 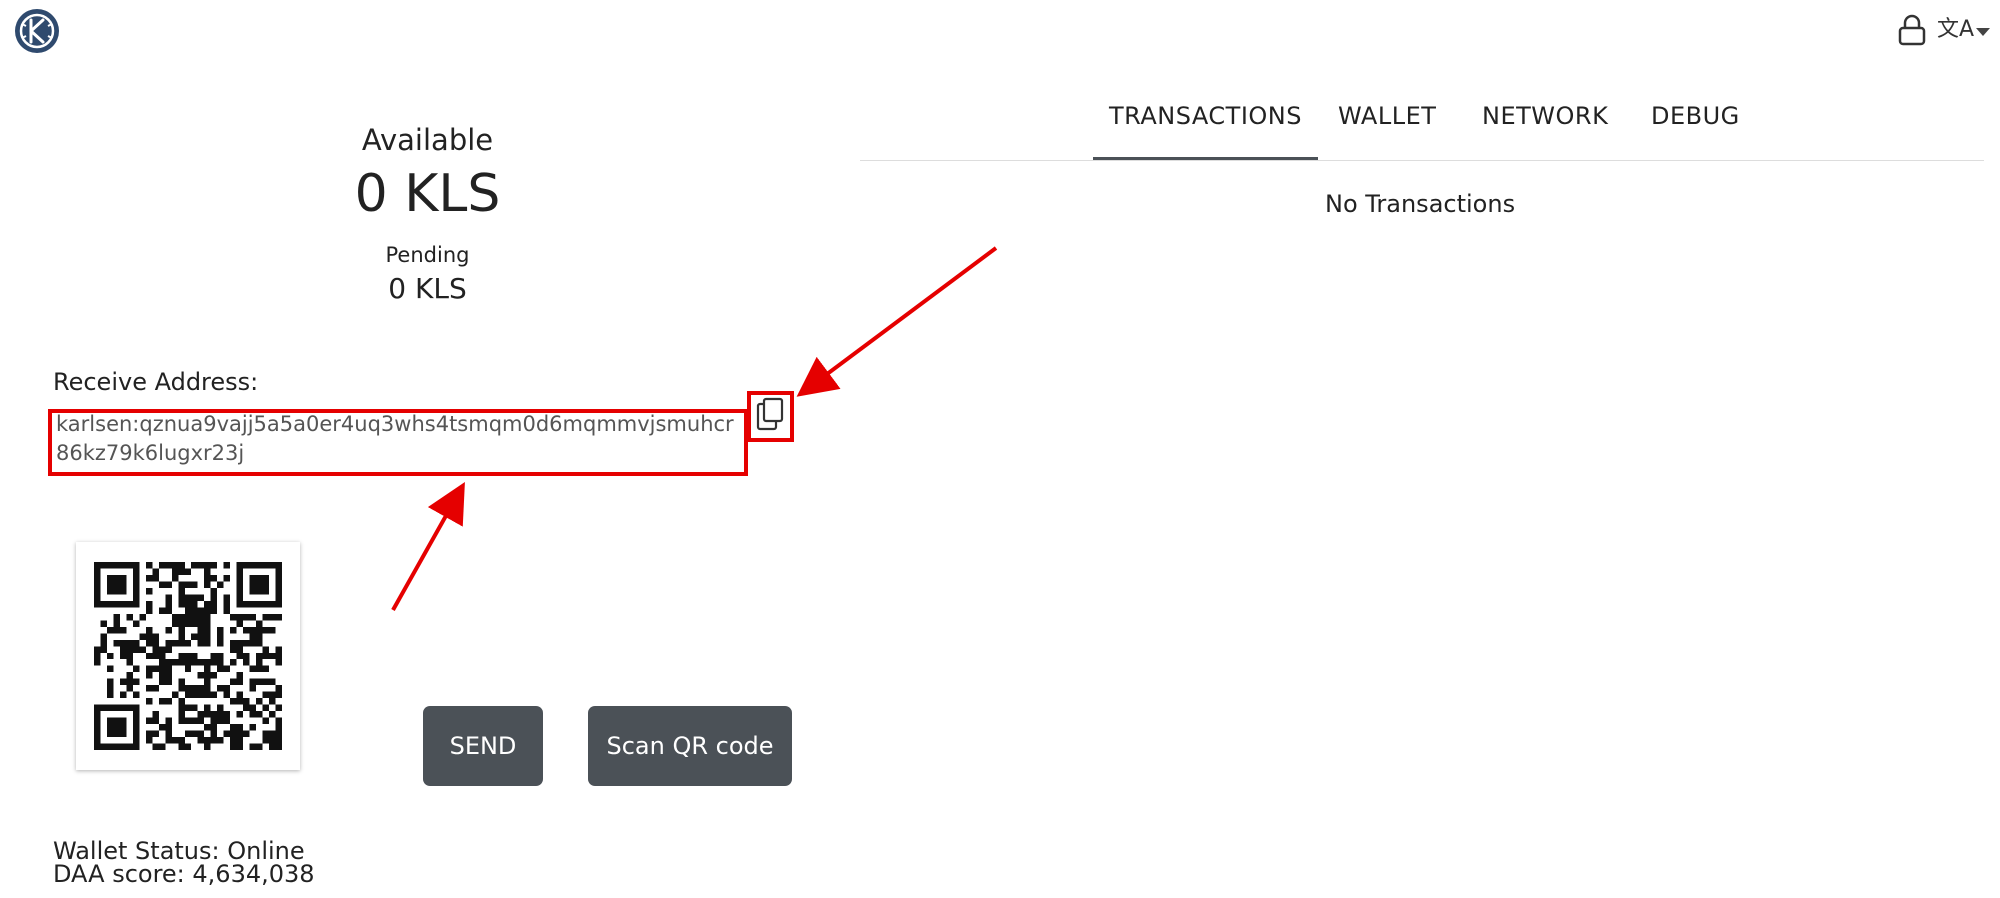 I want to click on daa-score: DAA score: 4,634,038, so click(x=184, y=874).